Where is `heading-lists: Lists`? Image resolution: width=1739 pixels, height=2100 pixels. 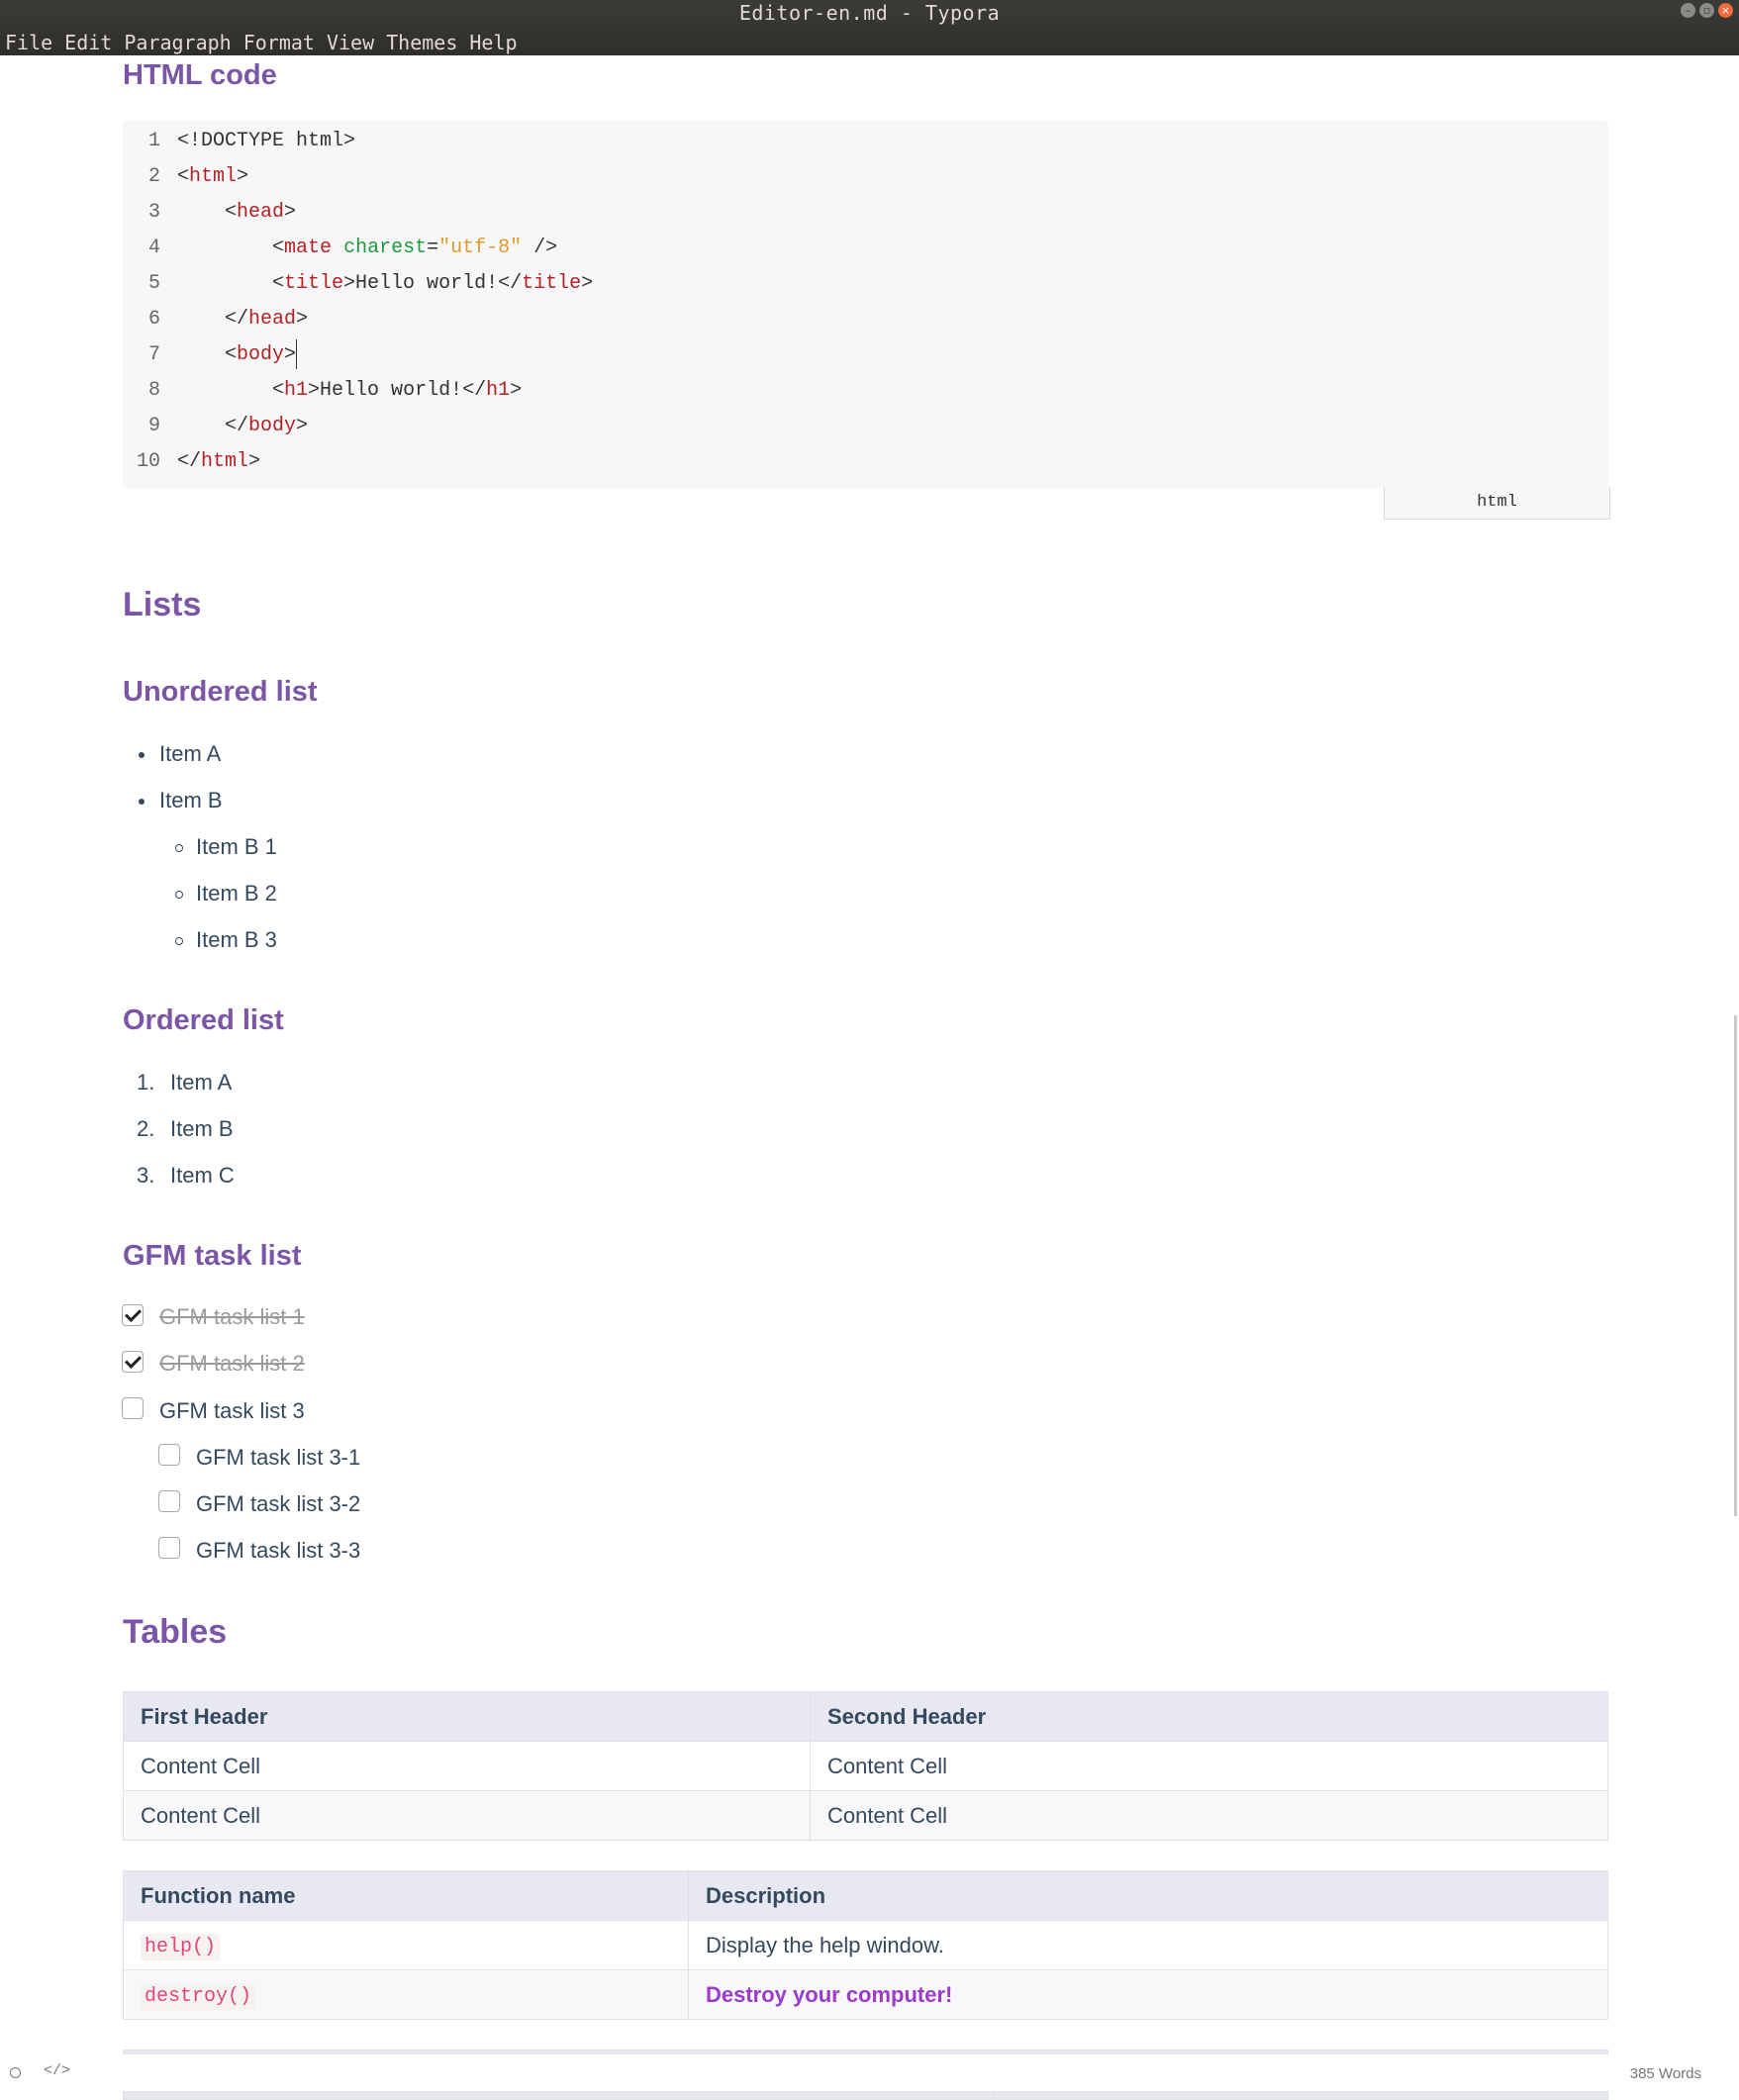 heading-lists: Lists is located at coordinates (162, 605).